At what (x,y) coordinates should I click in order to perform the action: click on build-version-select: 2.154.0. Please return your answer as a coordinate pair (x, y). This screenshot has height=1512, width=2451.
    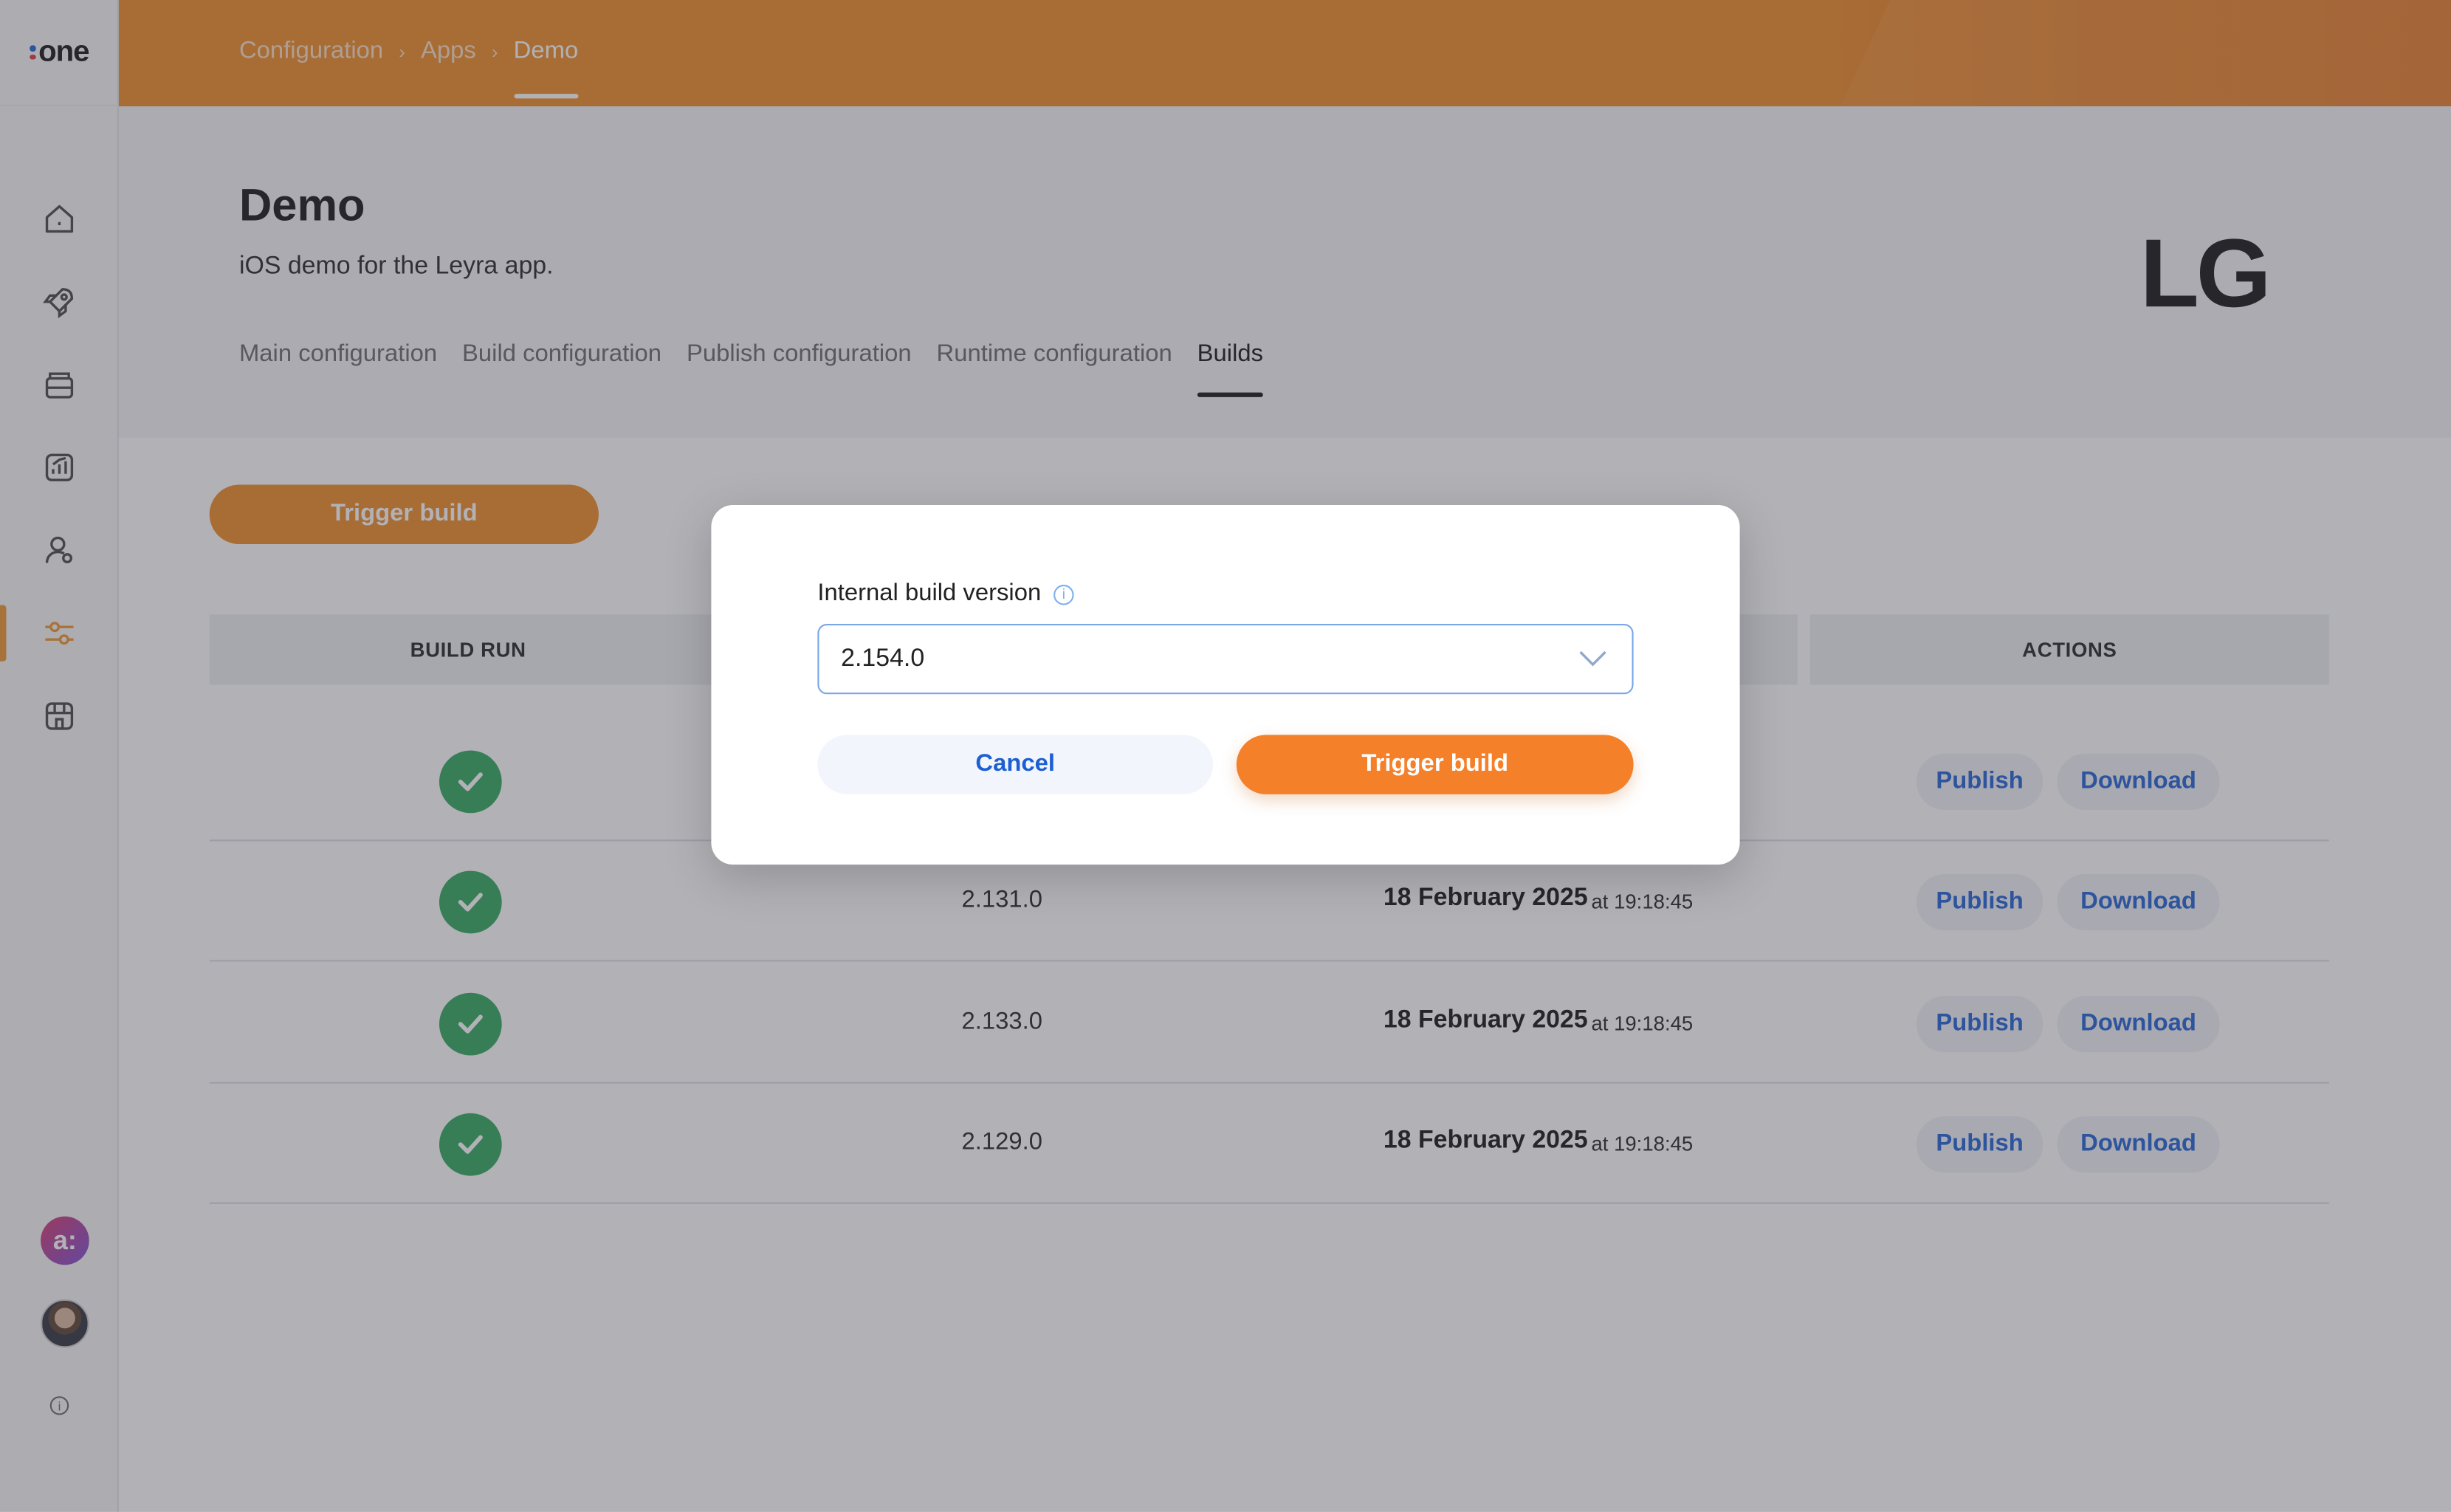
    Looking at the image, I should click on (1225, 659).